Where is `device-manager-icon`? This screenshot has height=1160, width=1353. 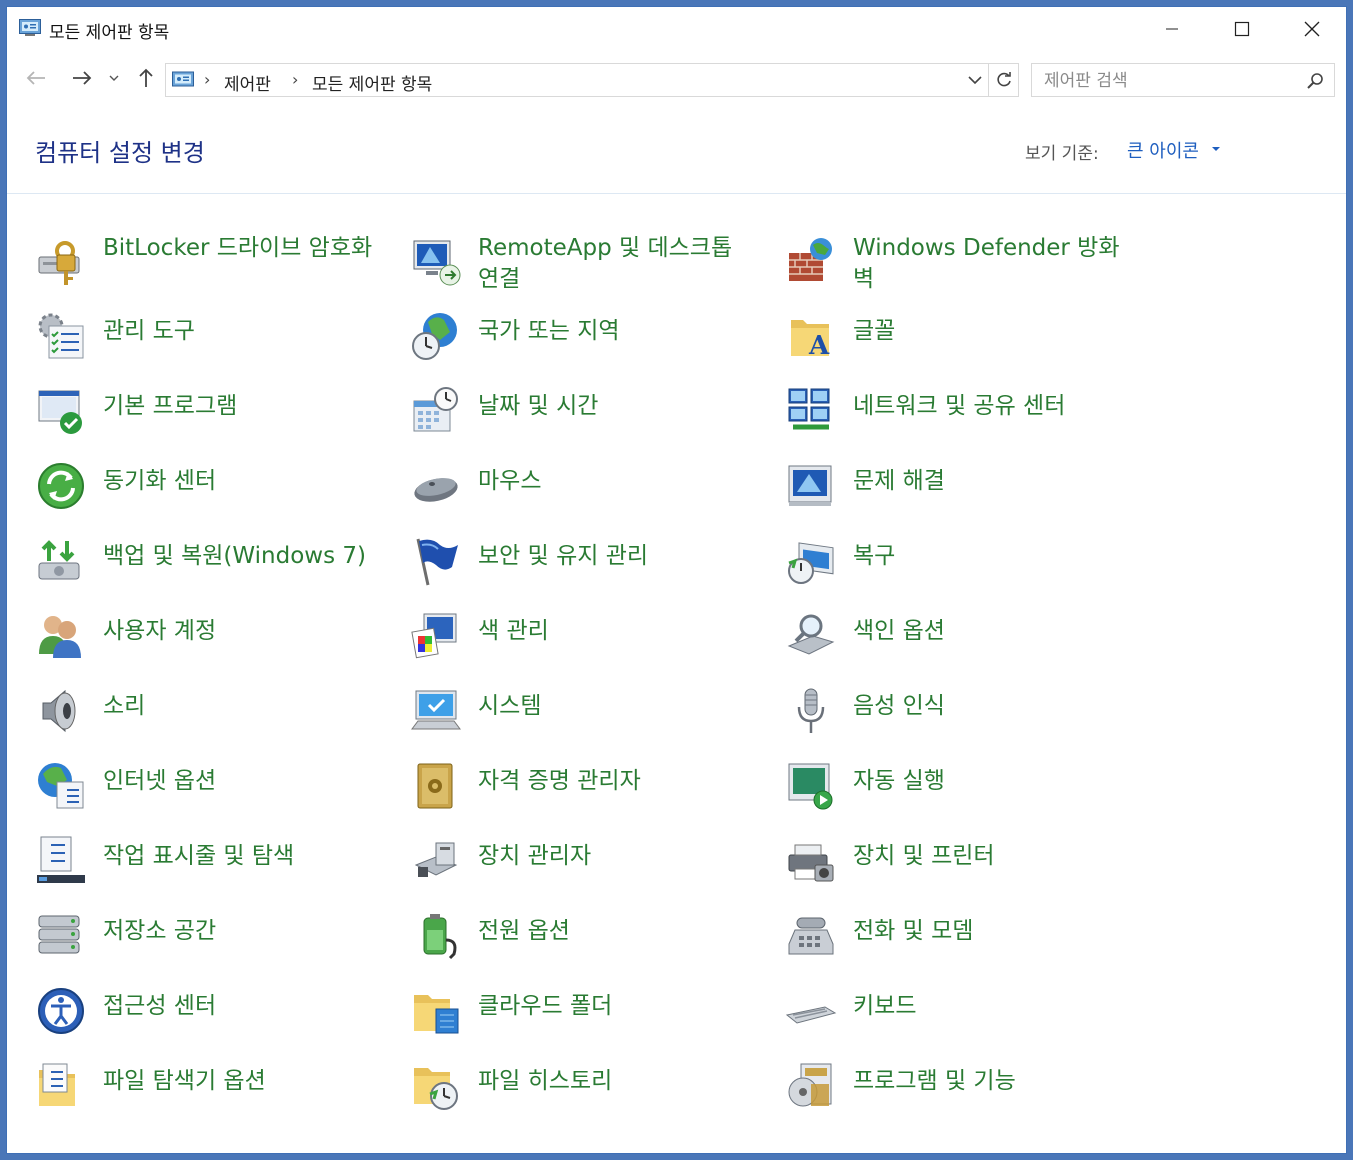 device-manager-icon is located at coordinates (436, 861).